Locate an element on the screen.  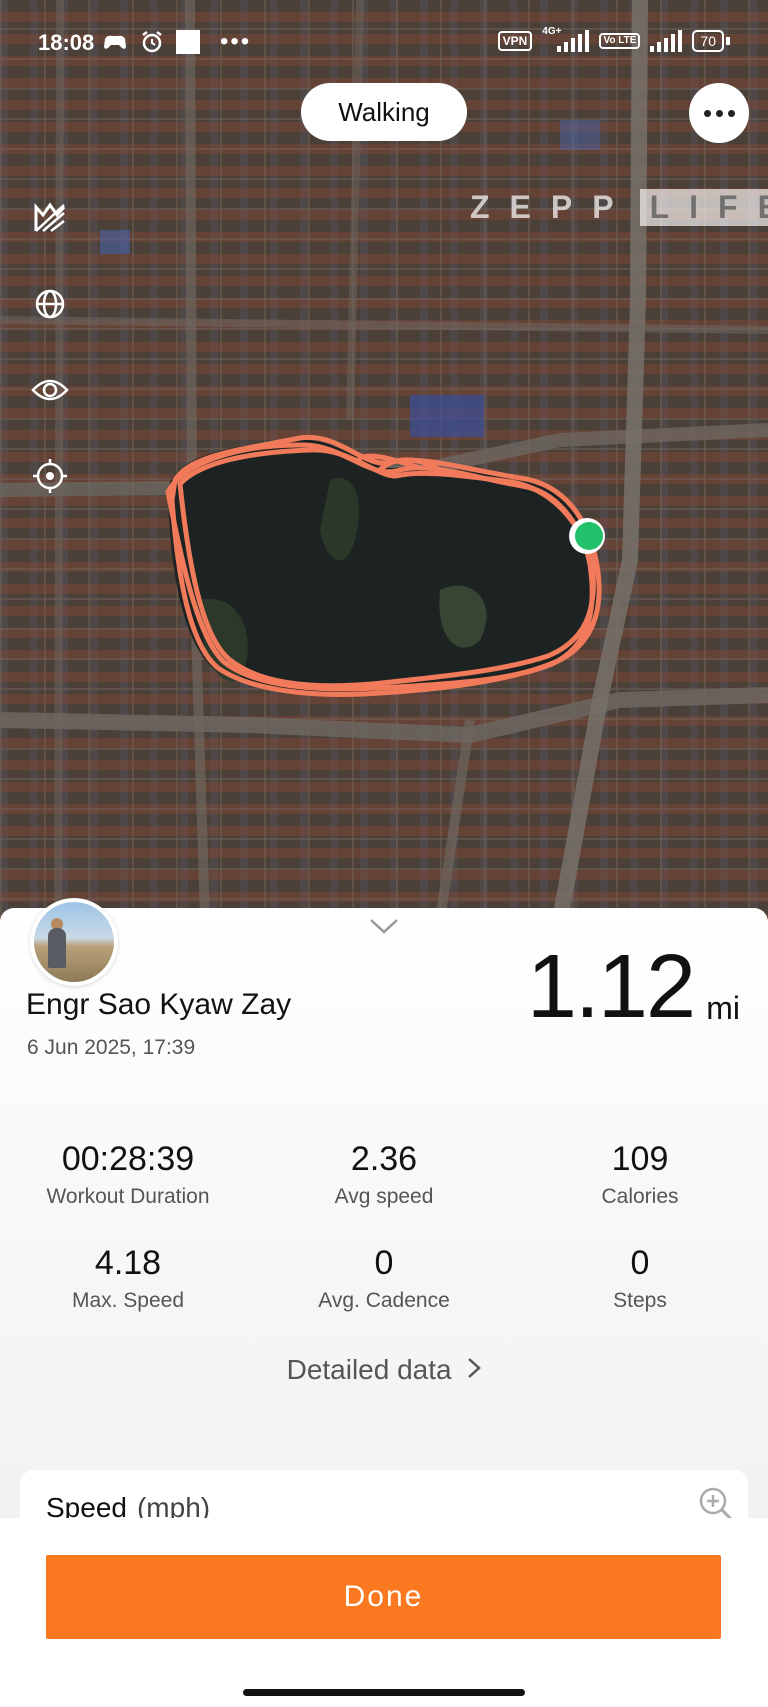
zepp-life-logo: ZEPP LIFE is located at coordinates (619, 207).